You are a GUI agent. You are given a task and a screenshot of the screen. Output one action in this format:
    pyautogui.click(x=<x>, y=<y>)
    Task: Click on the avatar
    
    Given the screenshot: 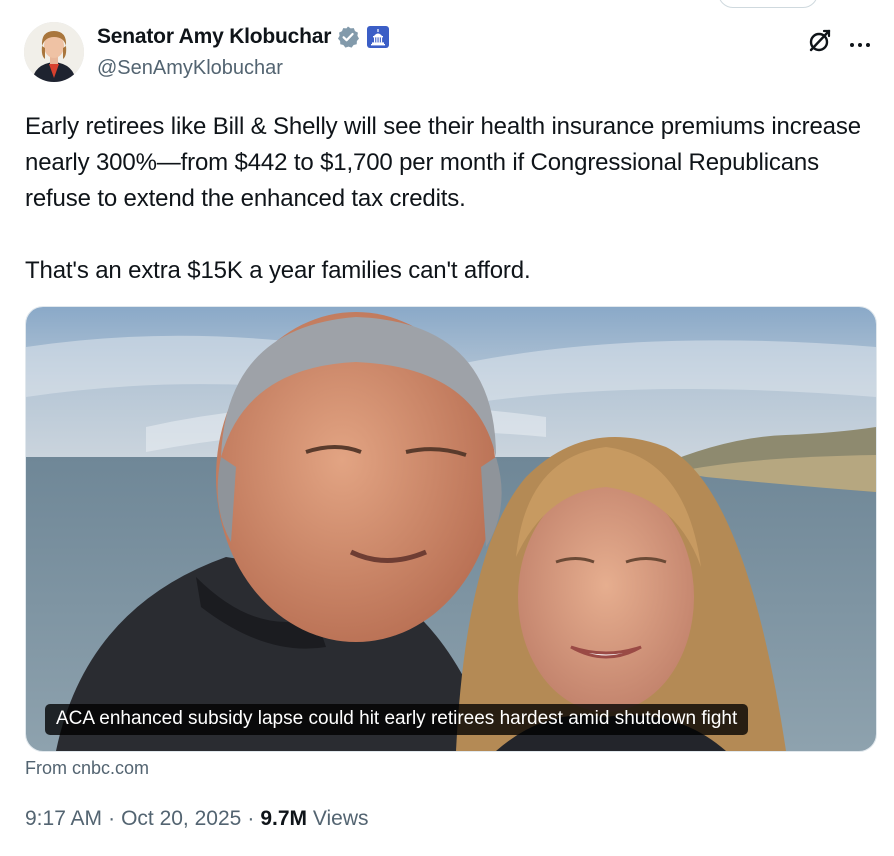 What is the action you would take?
    pyautogui.click(x=54, y=52)
    